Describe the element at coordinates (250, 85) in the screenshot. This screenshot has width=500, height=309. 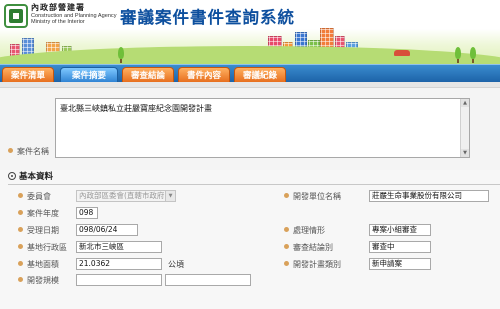
I see `content-top-strip` at that location.